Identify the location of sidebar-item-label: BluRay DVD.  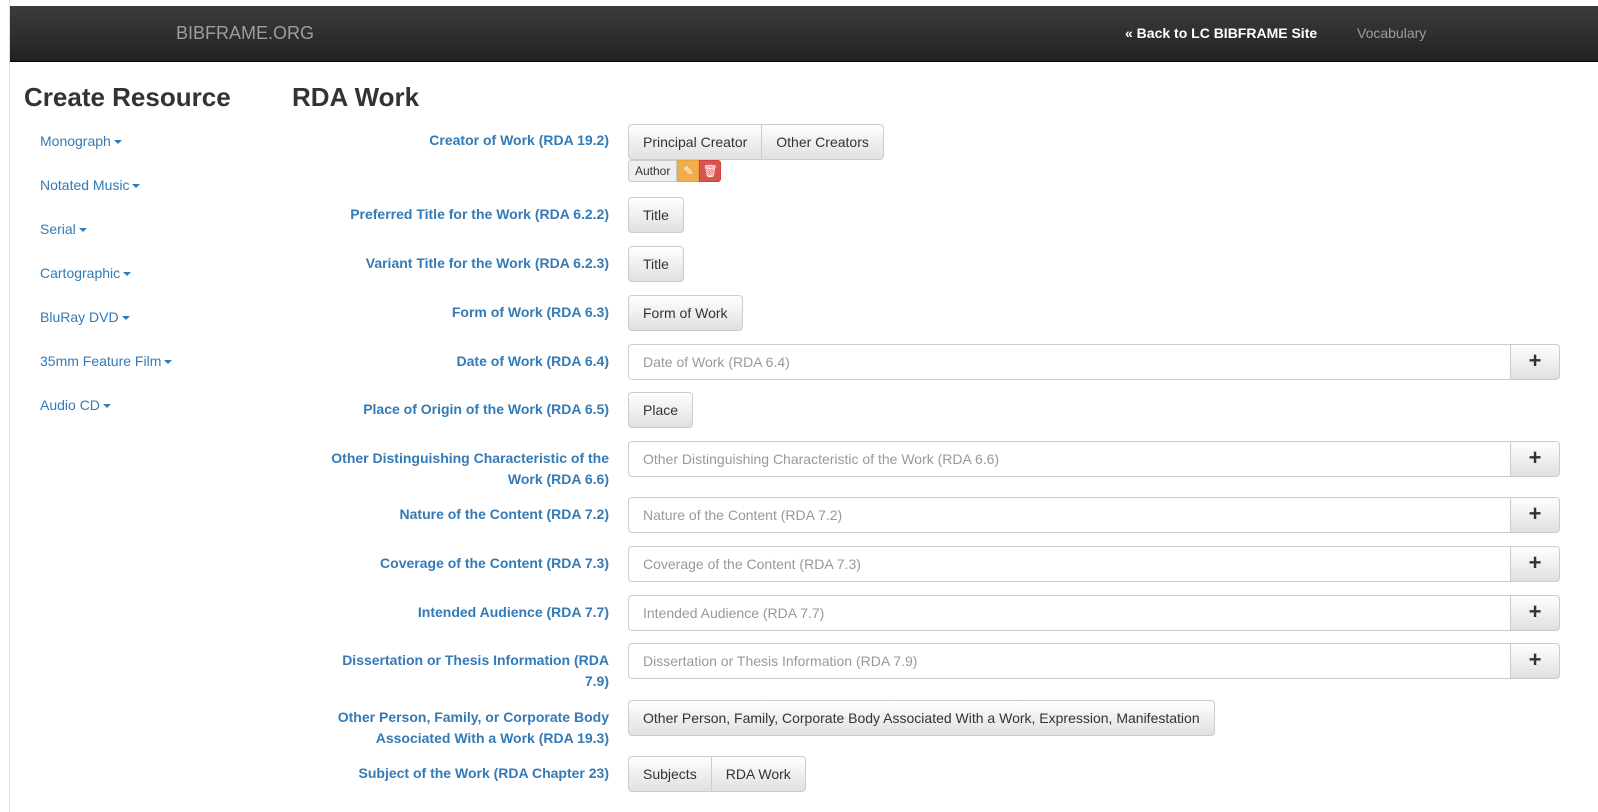
(79, 317).